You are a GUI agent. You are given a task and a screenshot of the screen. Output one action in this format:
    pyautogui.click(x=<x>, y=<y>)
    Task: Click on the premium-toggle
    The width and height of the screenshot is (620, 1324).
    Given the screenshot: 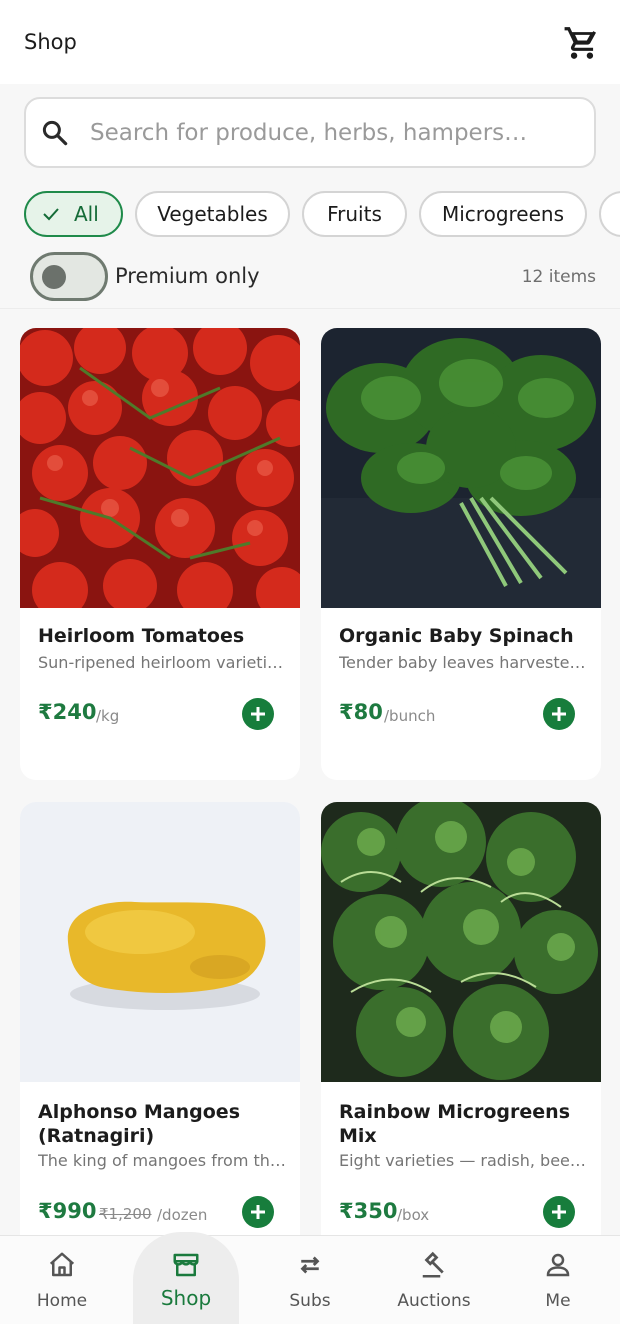 What is the action you would take?
    pyautogui.click(x=69, y=276)
    